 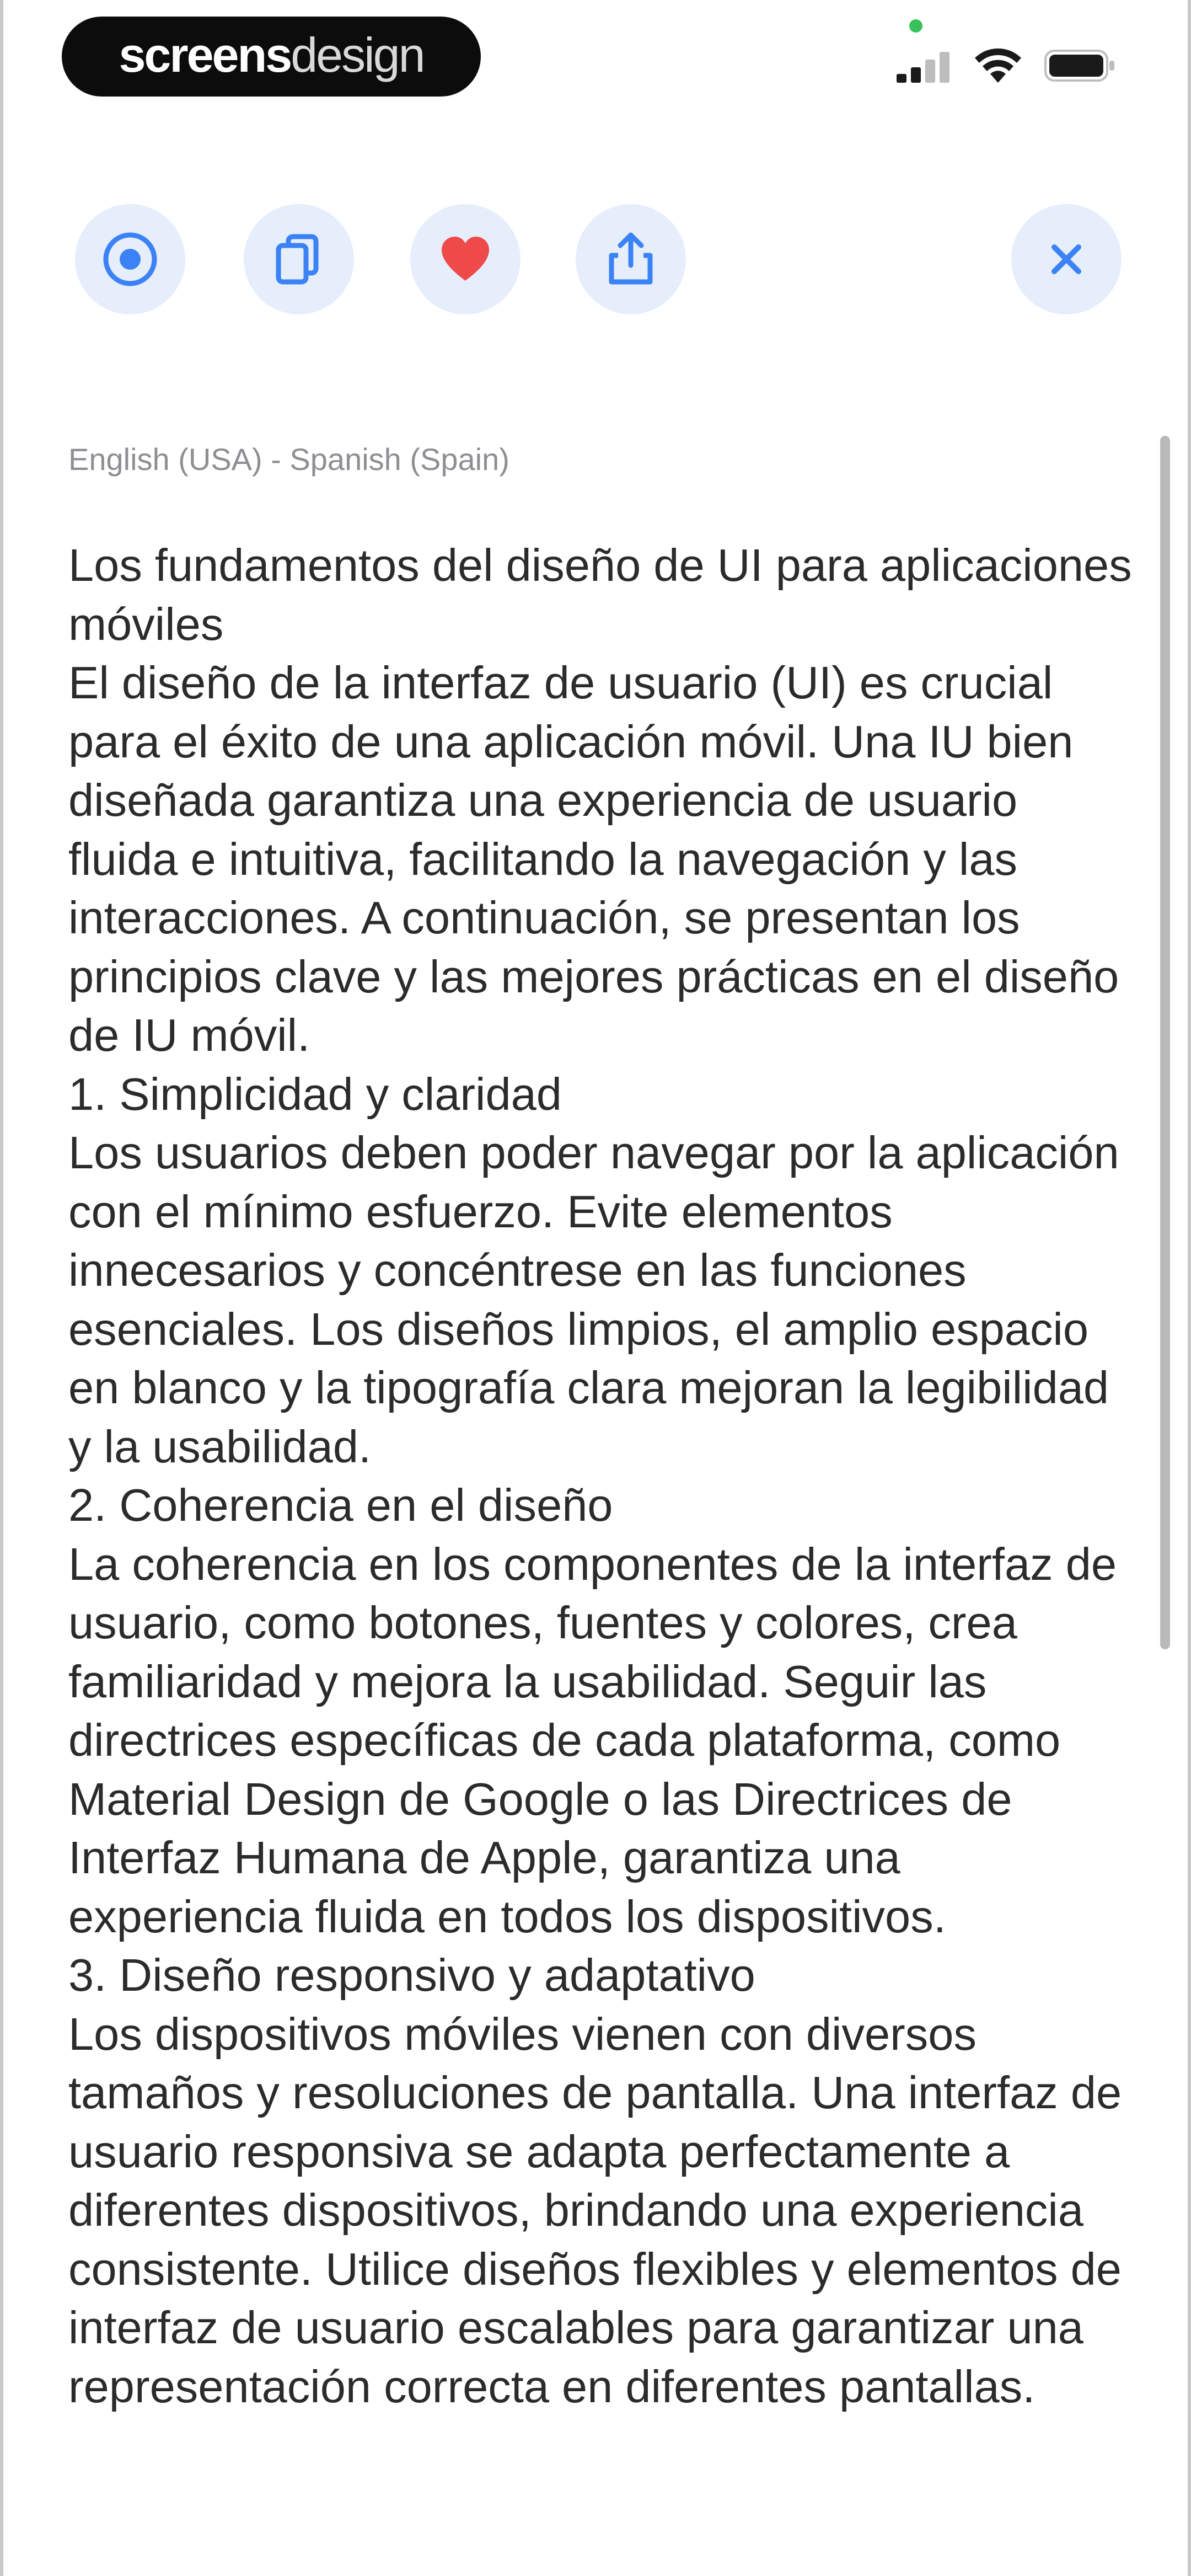 I want to click on heart-icon, so click(x=465, y=259).